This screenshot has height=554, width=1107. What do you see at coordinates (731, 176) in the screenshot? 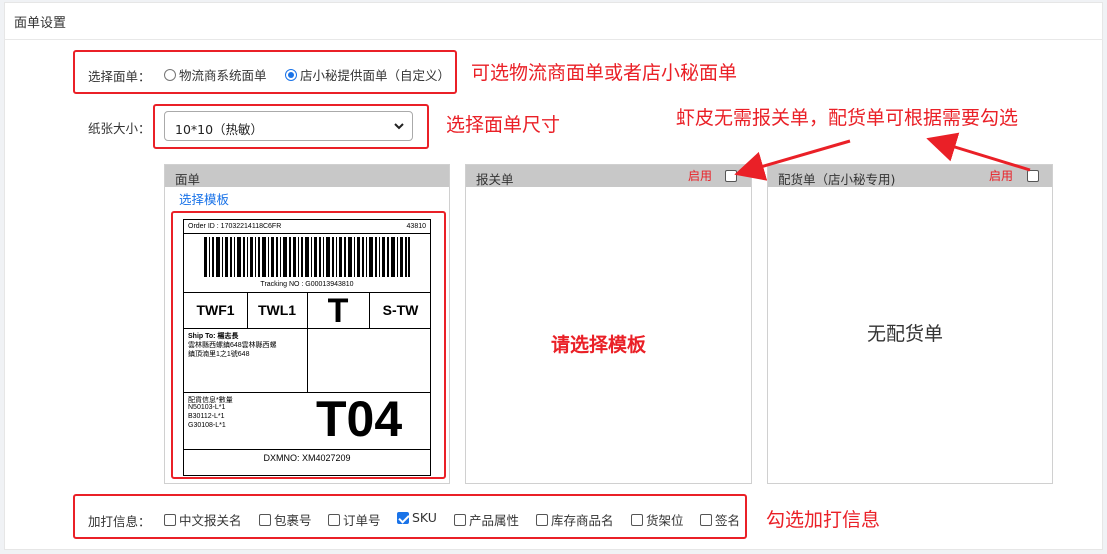
I see `customs-enable-checkbox` at bounding box center [731, 176].